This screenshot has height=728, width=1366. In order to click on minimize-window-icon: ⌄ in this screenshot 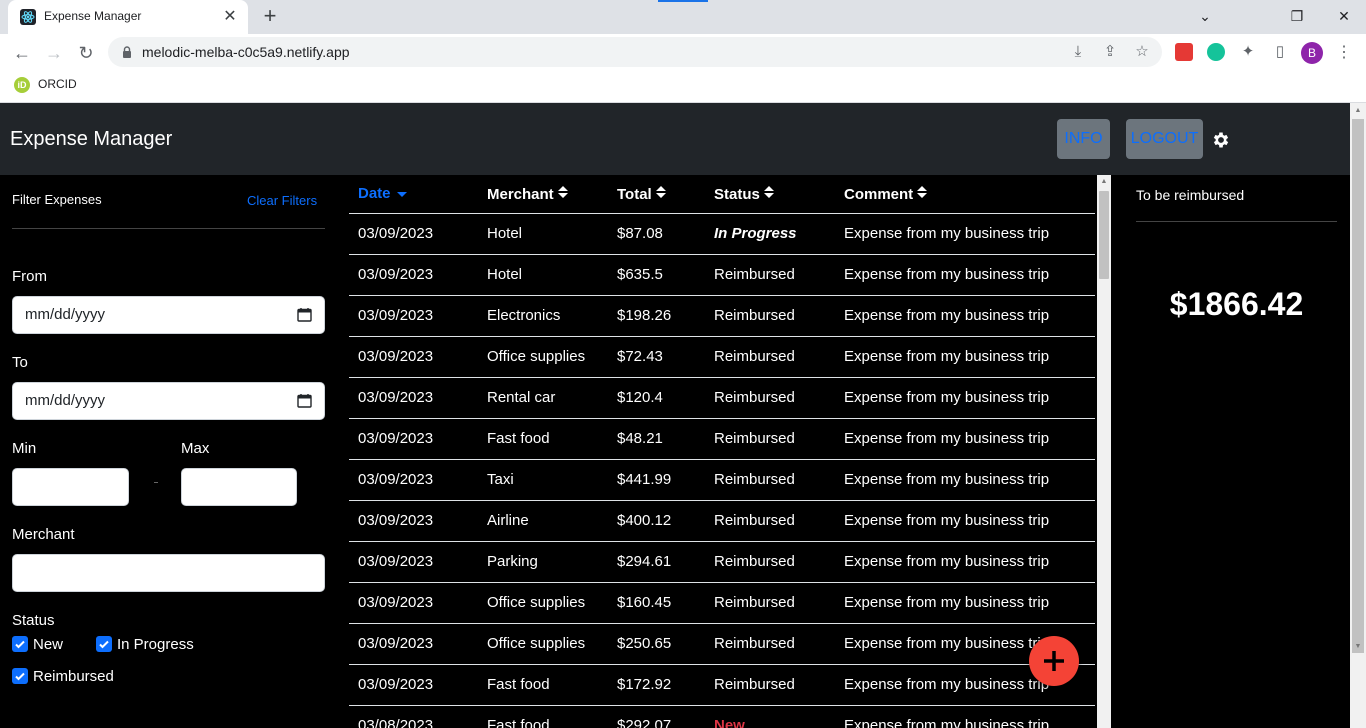, I will do `click(1205, 16)`.